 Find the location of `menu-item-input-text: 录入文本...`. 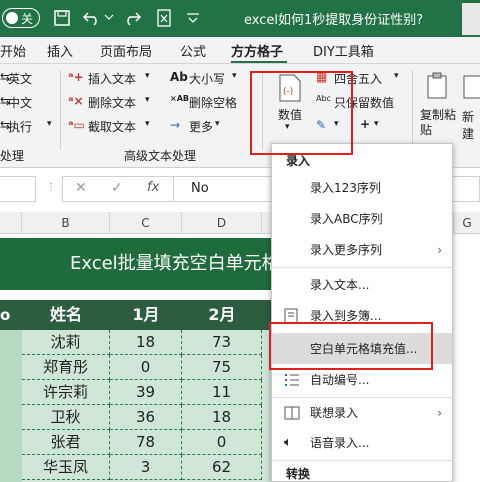

menu-item-input-text: 录入文本... is located at coordinates (362, 285).